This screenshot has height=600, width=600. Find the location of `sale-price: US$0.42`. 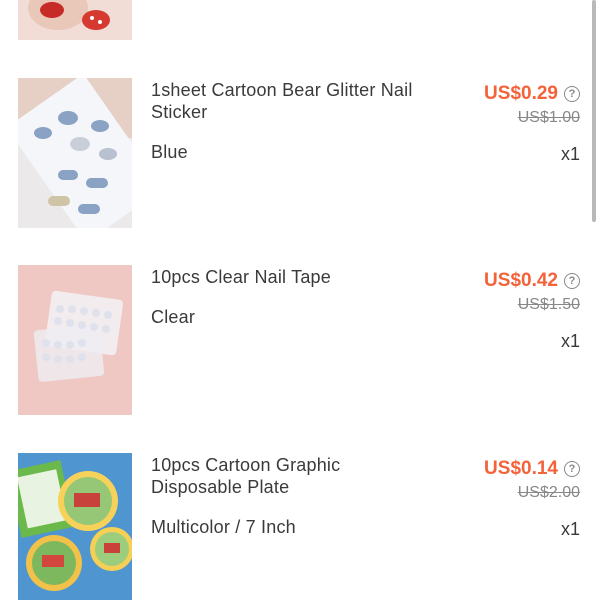

sale-price: US$0.42 is located at coordinates (521, 280).